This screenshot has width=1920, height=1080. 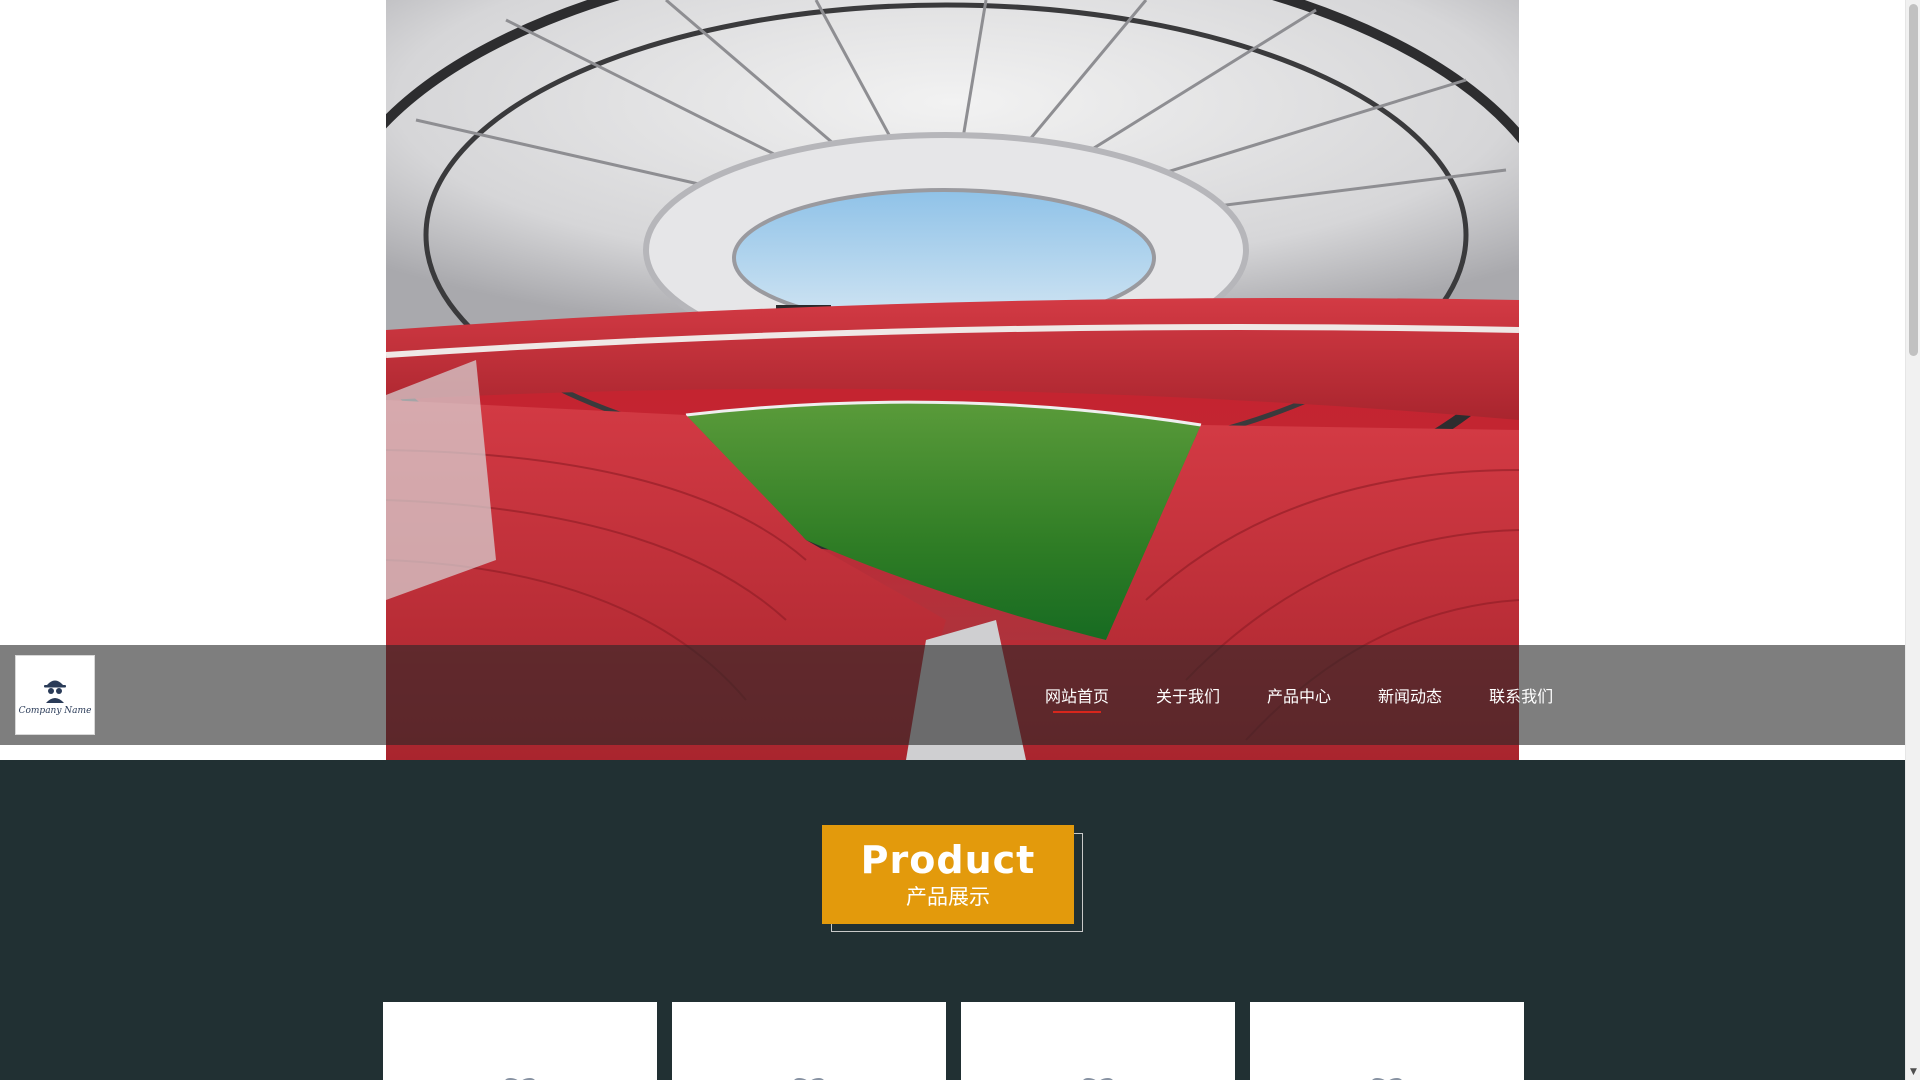 I want to click on scrollbar-thumb, so click(x=1913, y=180).